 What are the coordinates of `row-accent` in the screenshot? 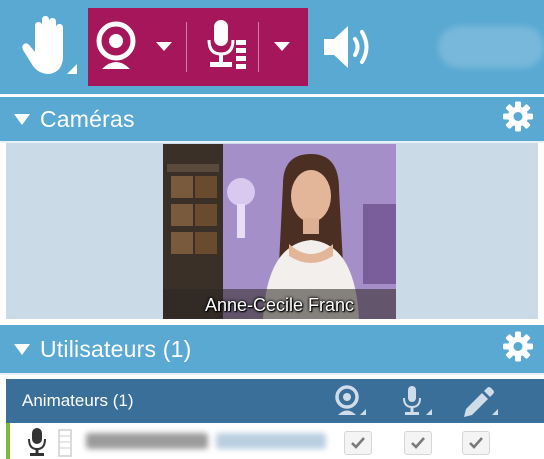 It's located at (8, 441).